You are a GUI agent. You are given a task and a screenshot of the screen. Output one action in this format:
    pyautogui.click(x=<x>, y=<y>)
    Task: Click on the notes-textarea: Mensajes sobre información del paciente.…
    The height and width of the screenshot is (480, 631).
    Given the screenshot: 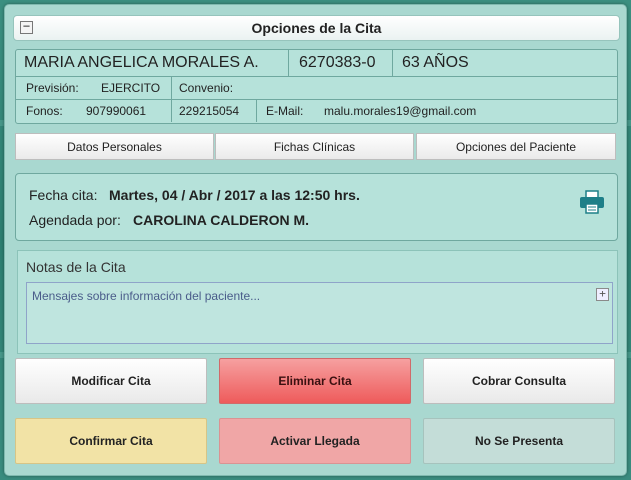 What is the action you would take?
    pyautogui.click(x=319, y=313)
    